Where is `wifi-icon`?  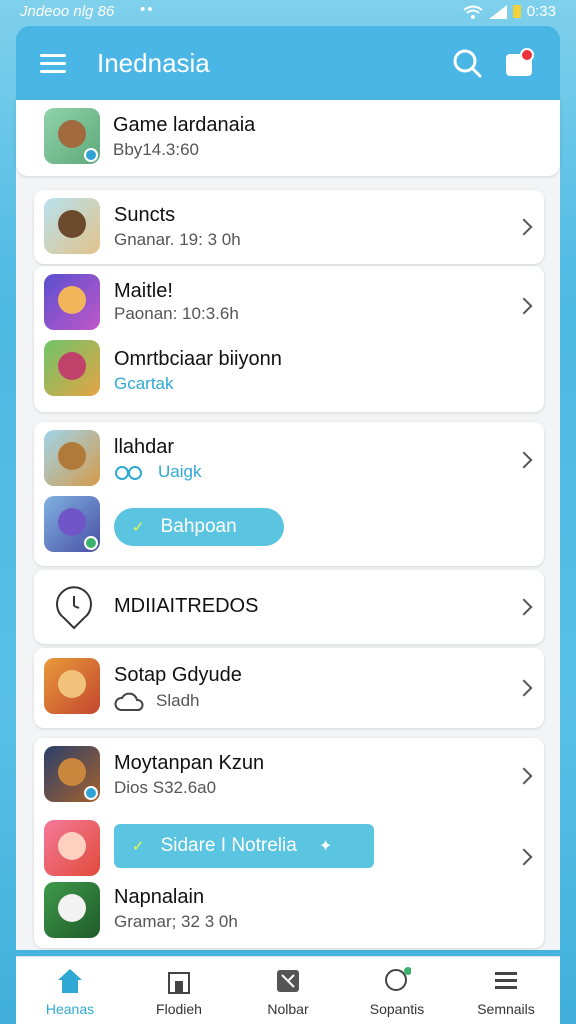
wifi-icon is located at coordinates (473, 12).